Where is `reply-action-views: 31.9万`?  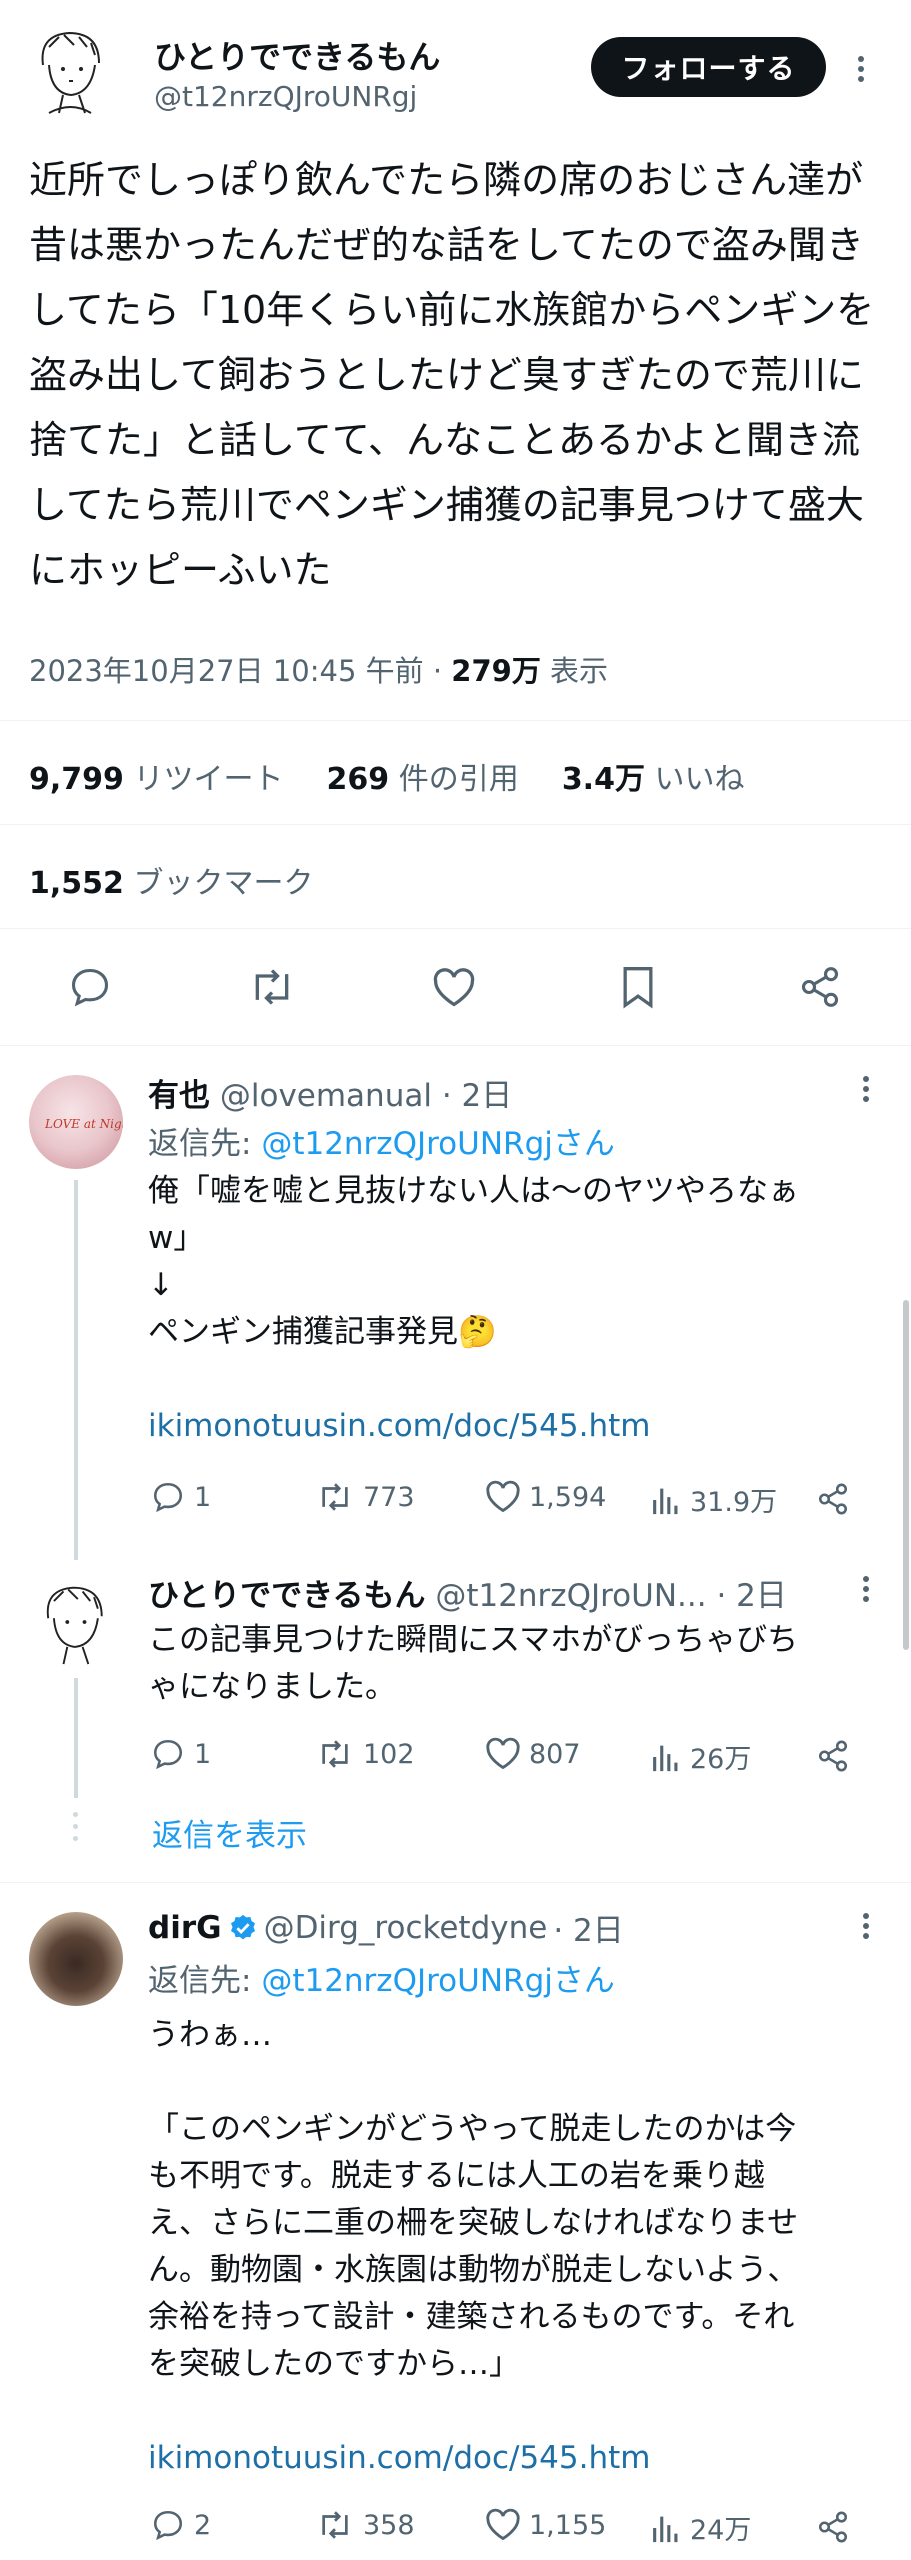
reply-action-views: 31.9万 is located at coordinates (713, 1499).